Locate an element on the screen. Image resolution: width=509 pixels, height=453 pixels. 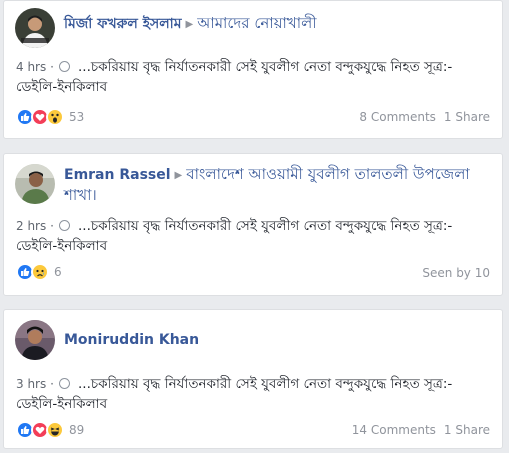
author-name: Moniruddin Khan is located at coordinates (131, 340).